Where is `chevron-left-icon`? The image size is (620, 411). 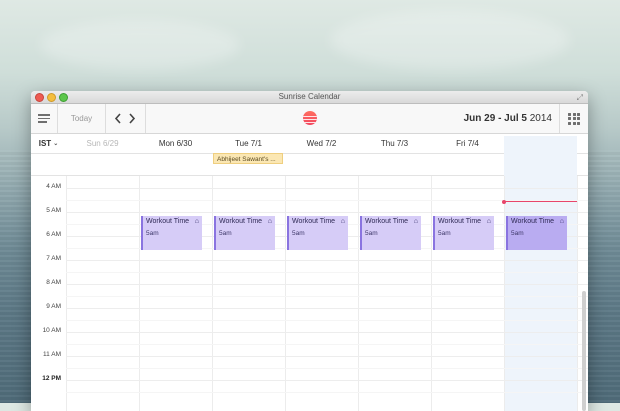 chevron-left-icon is located at coordinates (117, 118).